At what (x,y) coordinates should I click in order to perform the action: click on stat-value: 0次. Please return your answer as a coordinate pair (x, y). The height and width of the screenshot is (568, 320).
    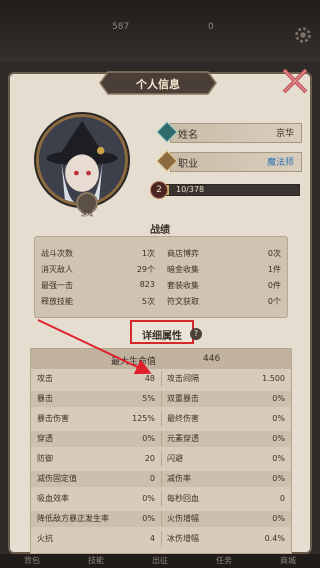
    Looking at the image, I should click on (274, 253).